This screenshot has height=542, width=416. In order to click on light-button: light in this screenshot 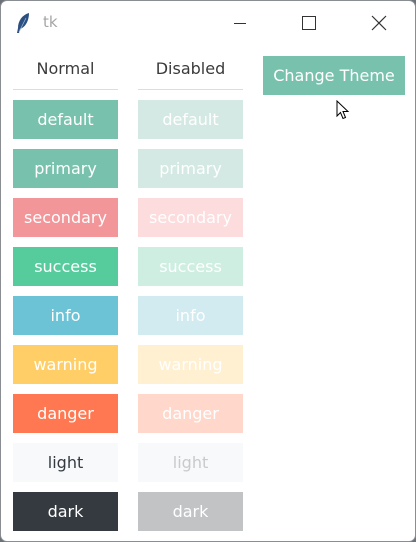, I will do `click(65, 462)`.